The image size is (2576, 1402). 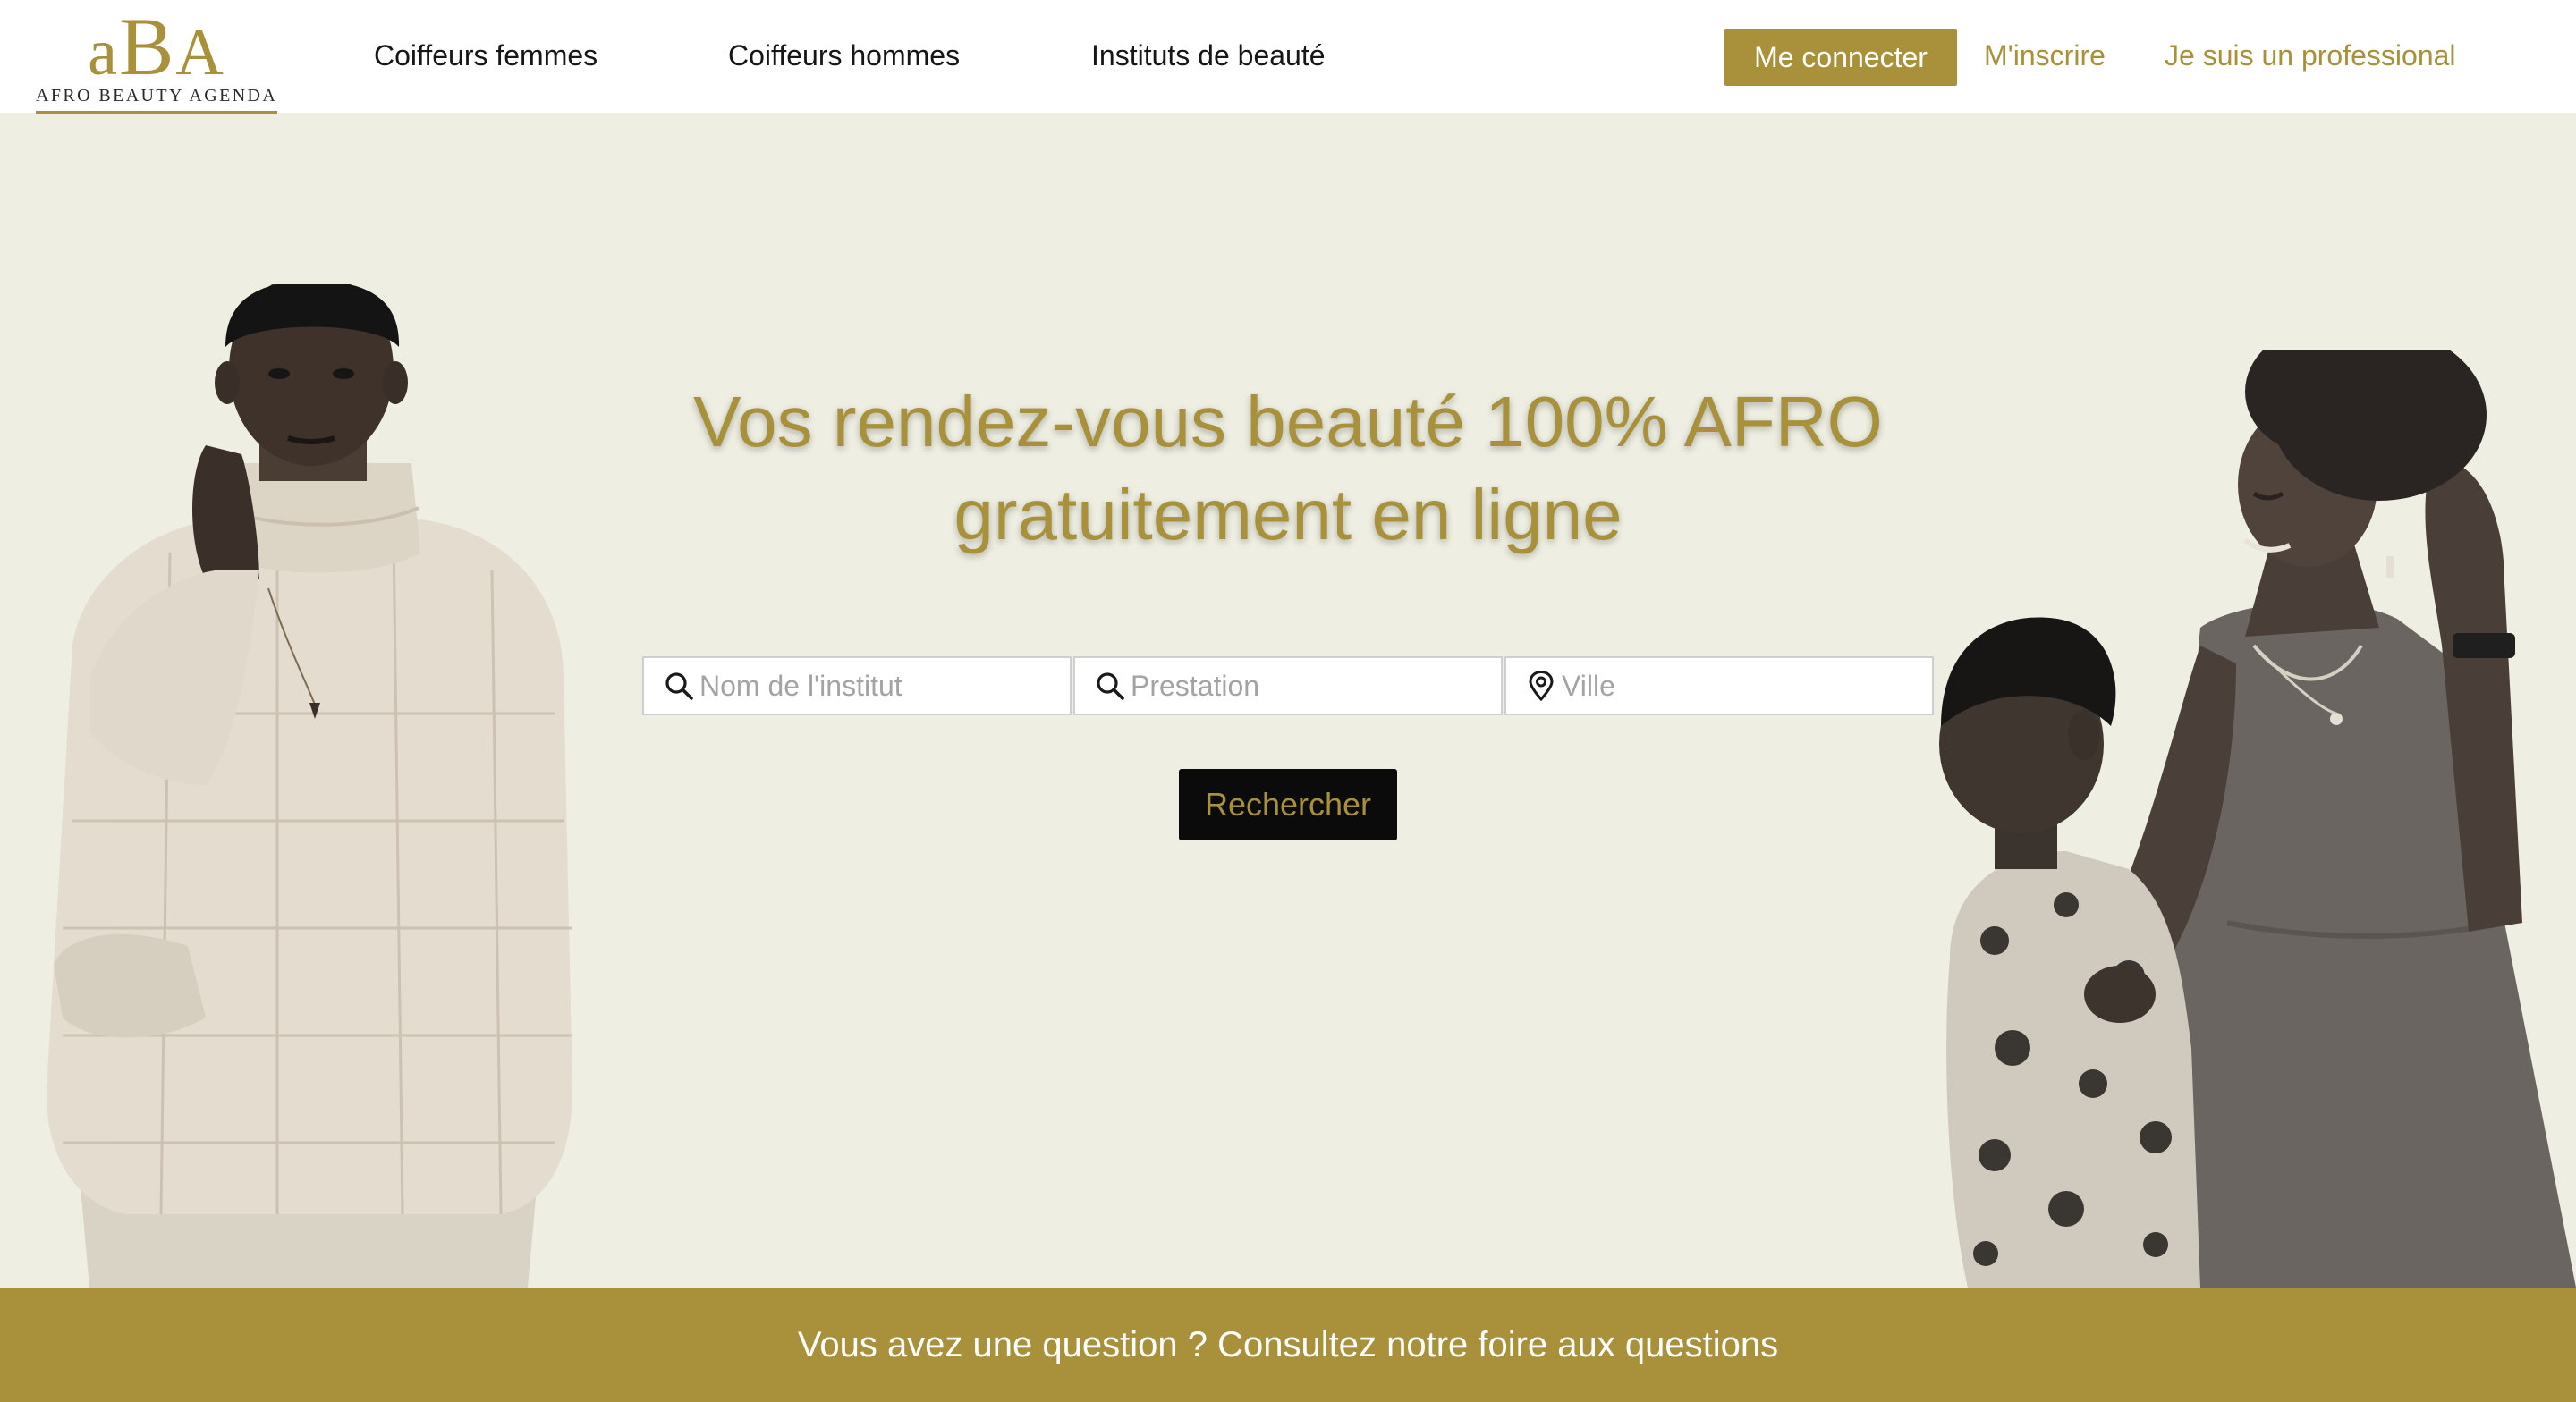 What do you see at coordinates (1288, 804) in the screenshot?
I see `search-button: Rechercher` at bounding box center [1288, 804].